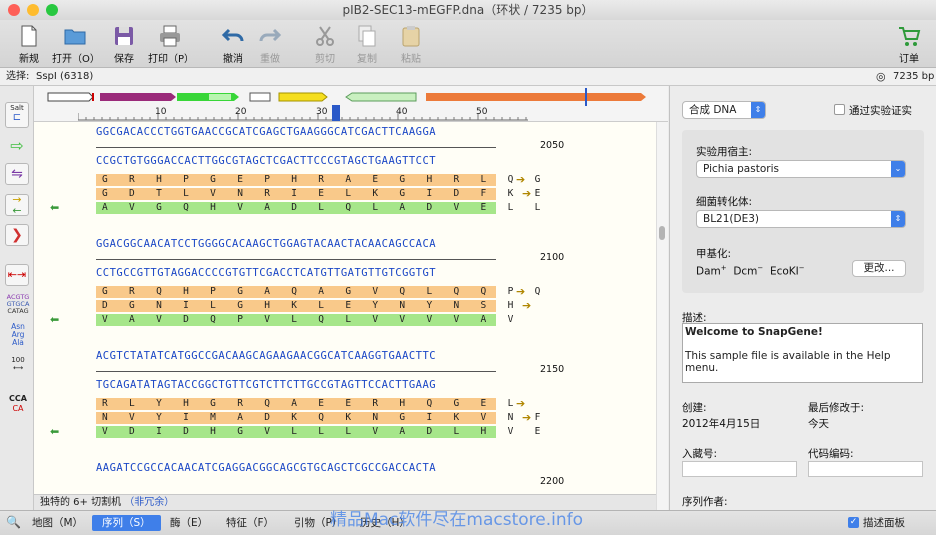 This screenshot has width=936, height=535. What do you see at coordinates (29, 36) in the screenshot?
I see `new-document-icon` at bounding box center [29, 36].